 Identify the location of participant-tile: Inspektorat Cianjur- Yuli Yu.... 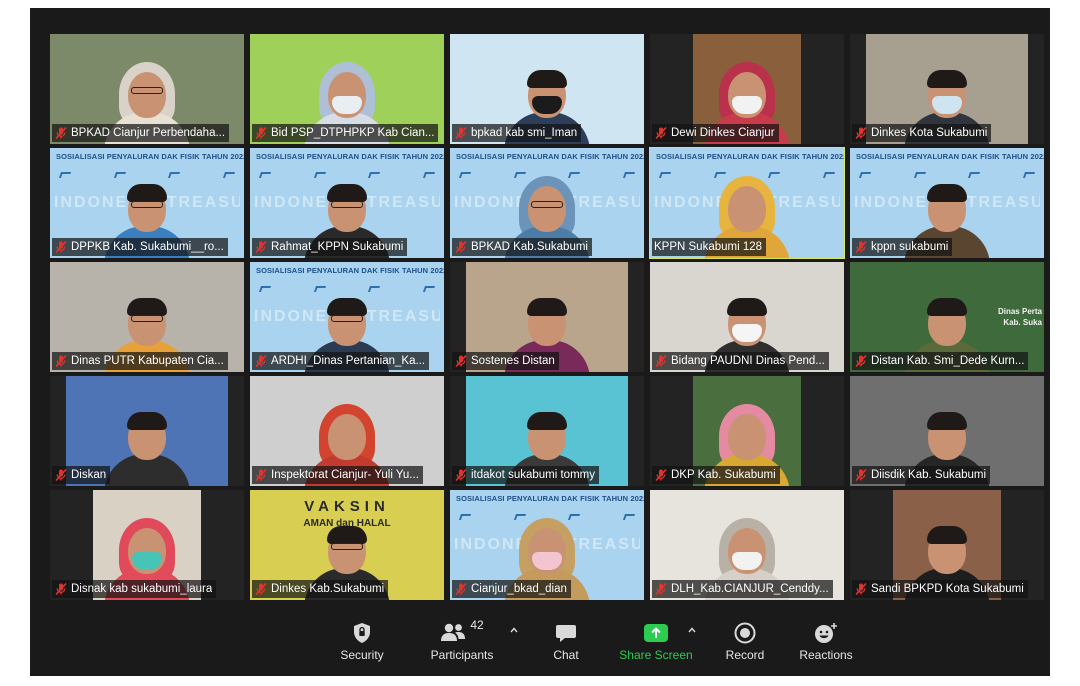
(347, 431).